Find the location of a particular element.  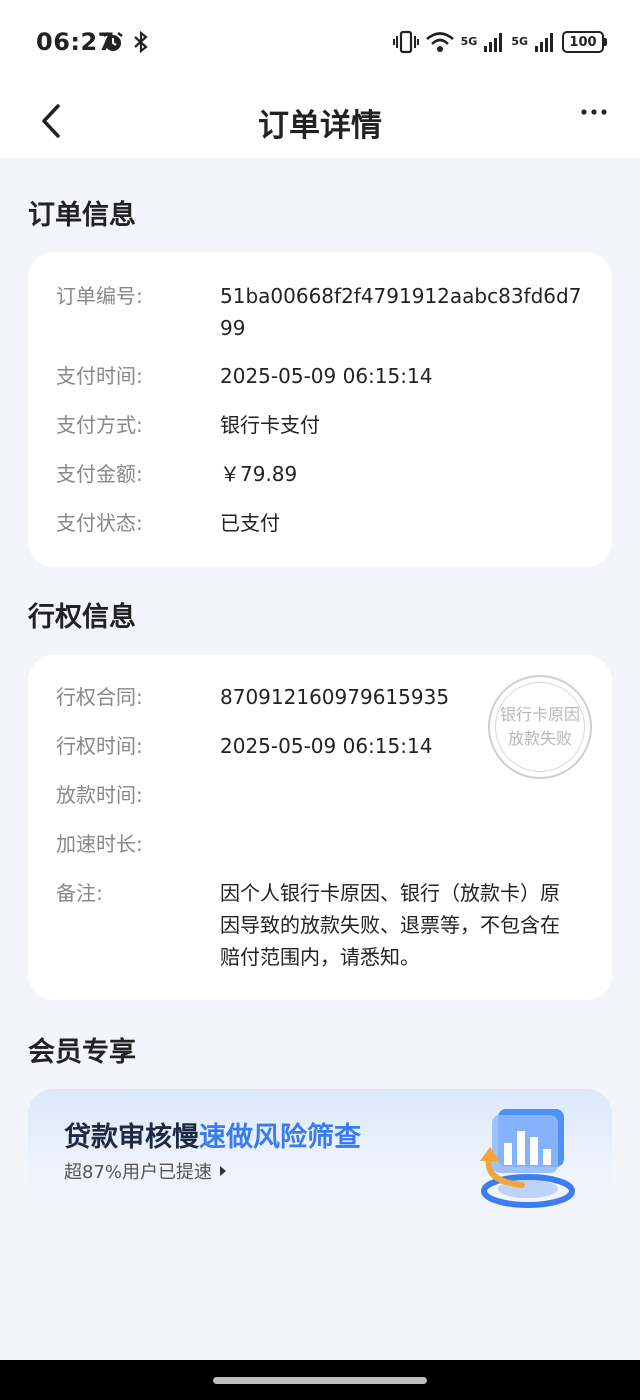

chart-speedup-icon is located at coordinates (527, 1158).